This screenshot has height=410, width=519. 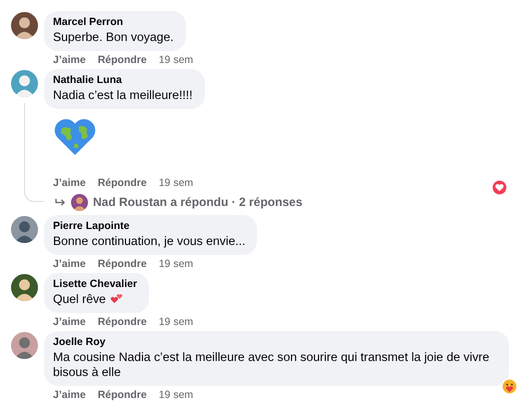 I want to click on comment-text: Ma cousine Nadia c’est la meilleure avec son sourire qui transmet la joie de vivre bisous à elle, so click(x=271, y=365).